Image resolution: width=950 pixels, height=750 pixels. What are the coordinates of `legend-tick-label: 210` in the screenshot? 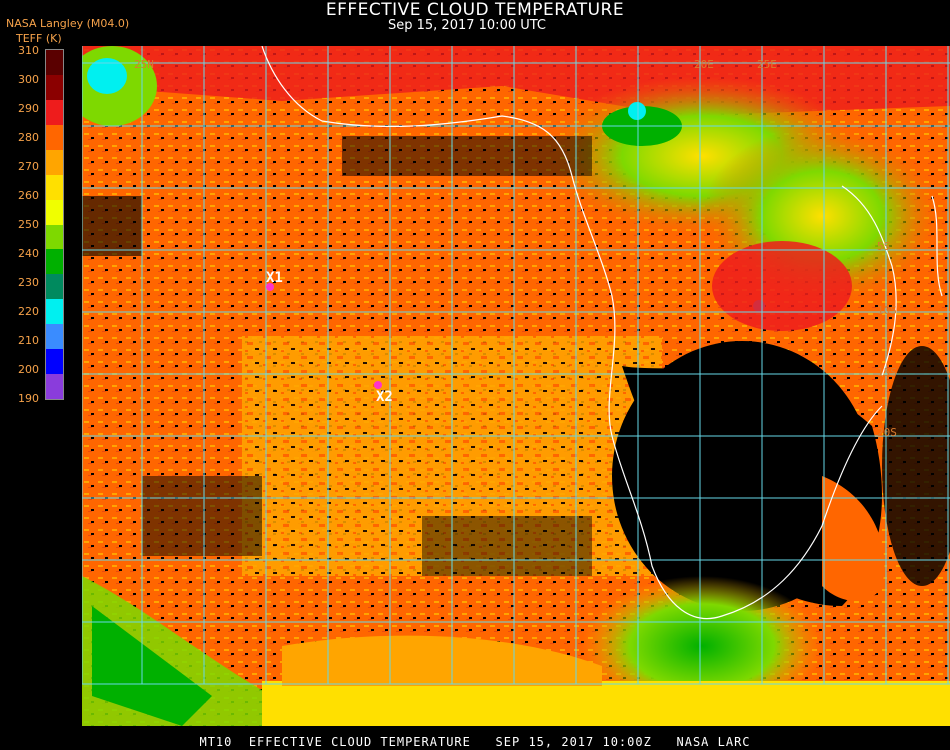 It's located at (28, 340).